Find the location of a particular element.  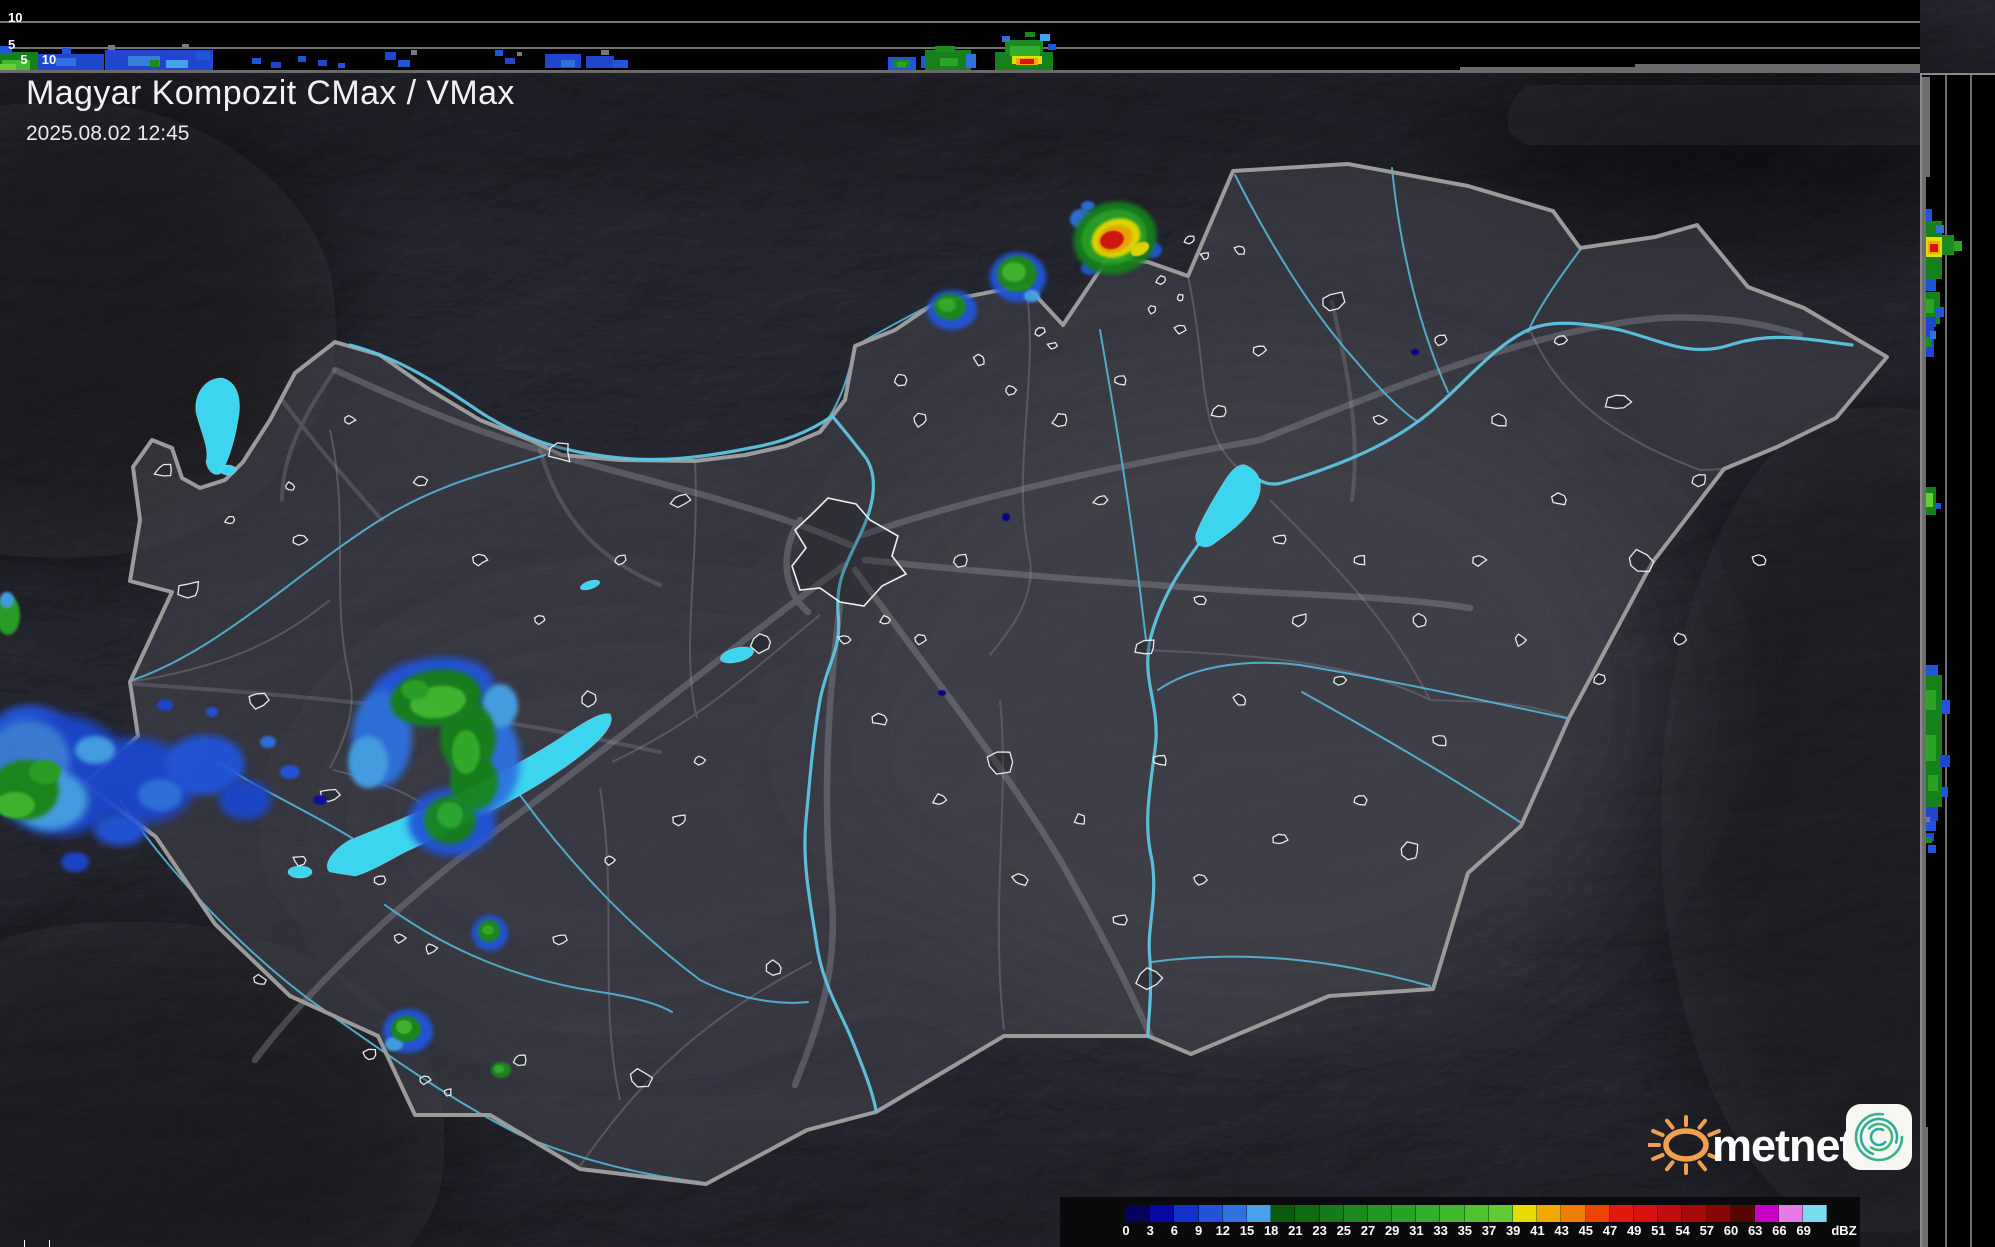

legend-tick-label: 35 is located at coordinates (1465, 1230).